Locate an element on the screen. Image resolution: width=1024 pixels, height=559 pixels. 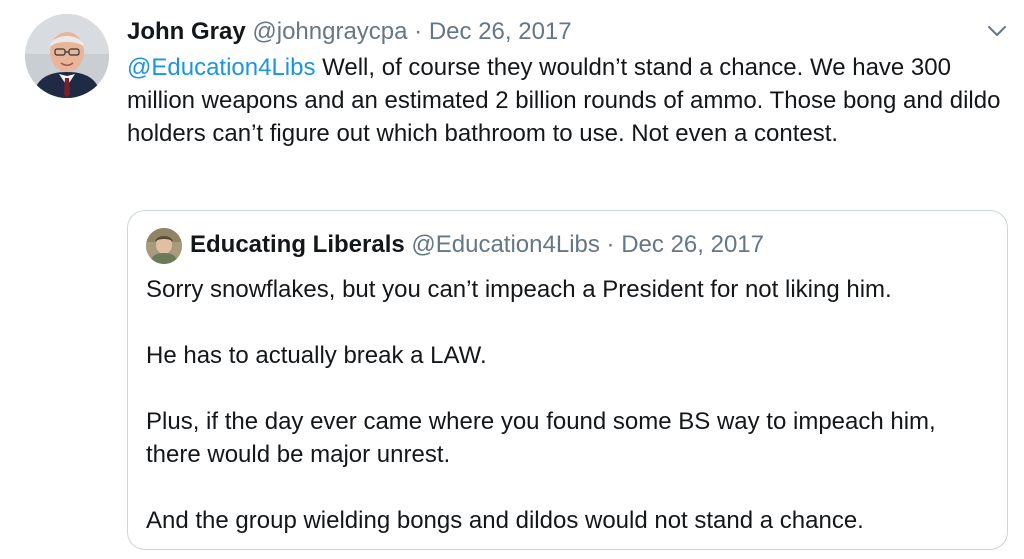
quoted-author-name: Educating Liberals is located at coordinates (297, 244).